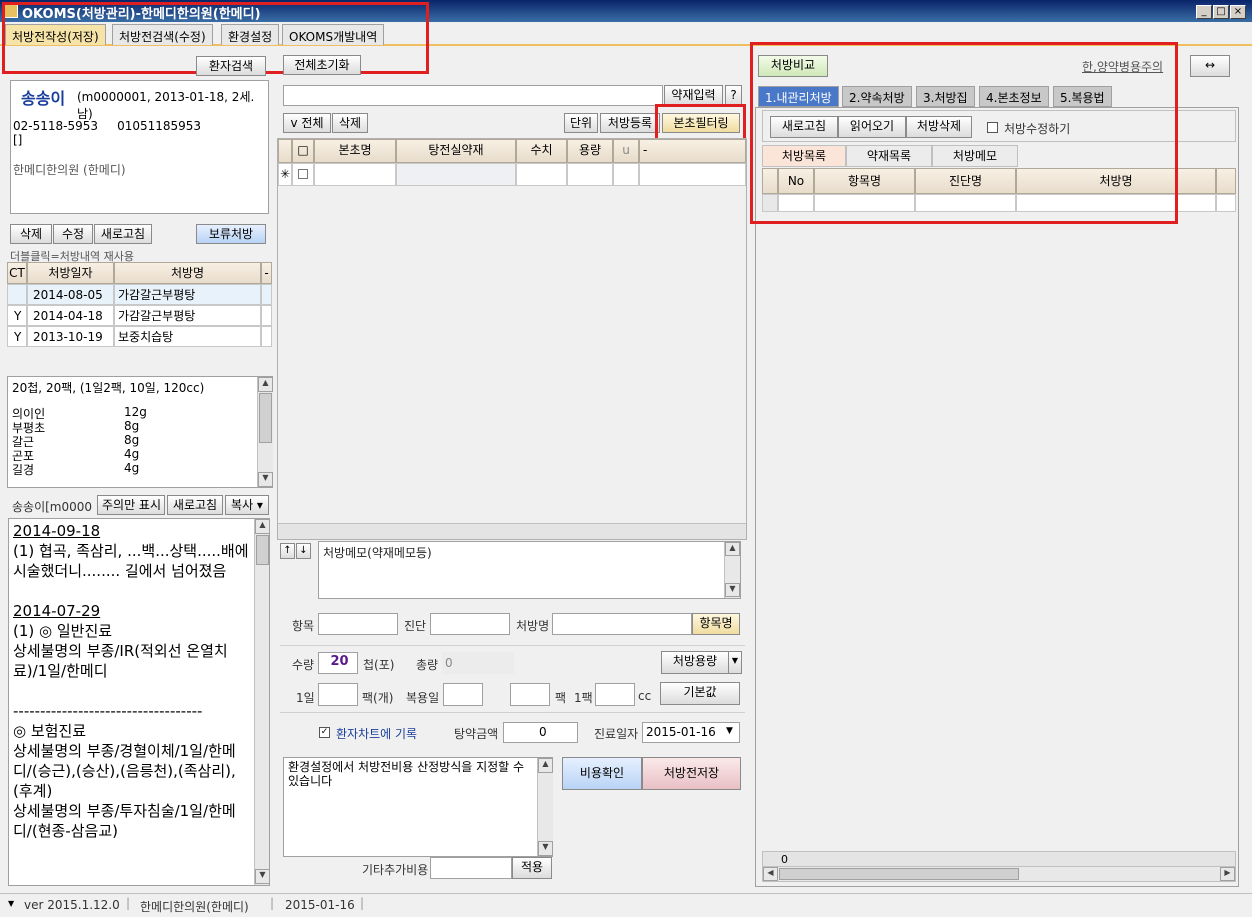  What do you see at coordinates (124, 821) in the screenshot?
I see `memo-entry: 상세불명의 부종/투자침술/1일/한메디/(현종-삼음교)` at bounding box center [124, 821].